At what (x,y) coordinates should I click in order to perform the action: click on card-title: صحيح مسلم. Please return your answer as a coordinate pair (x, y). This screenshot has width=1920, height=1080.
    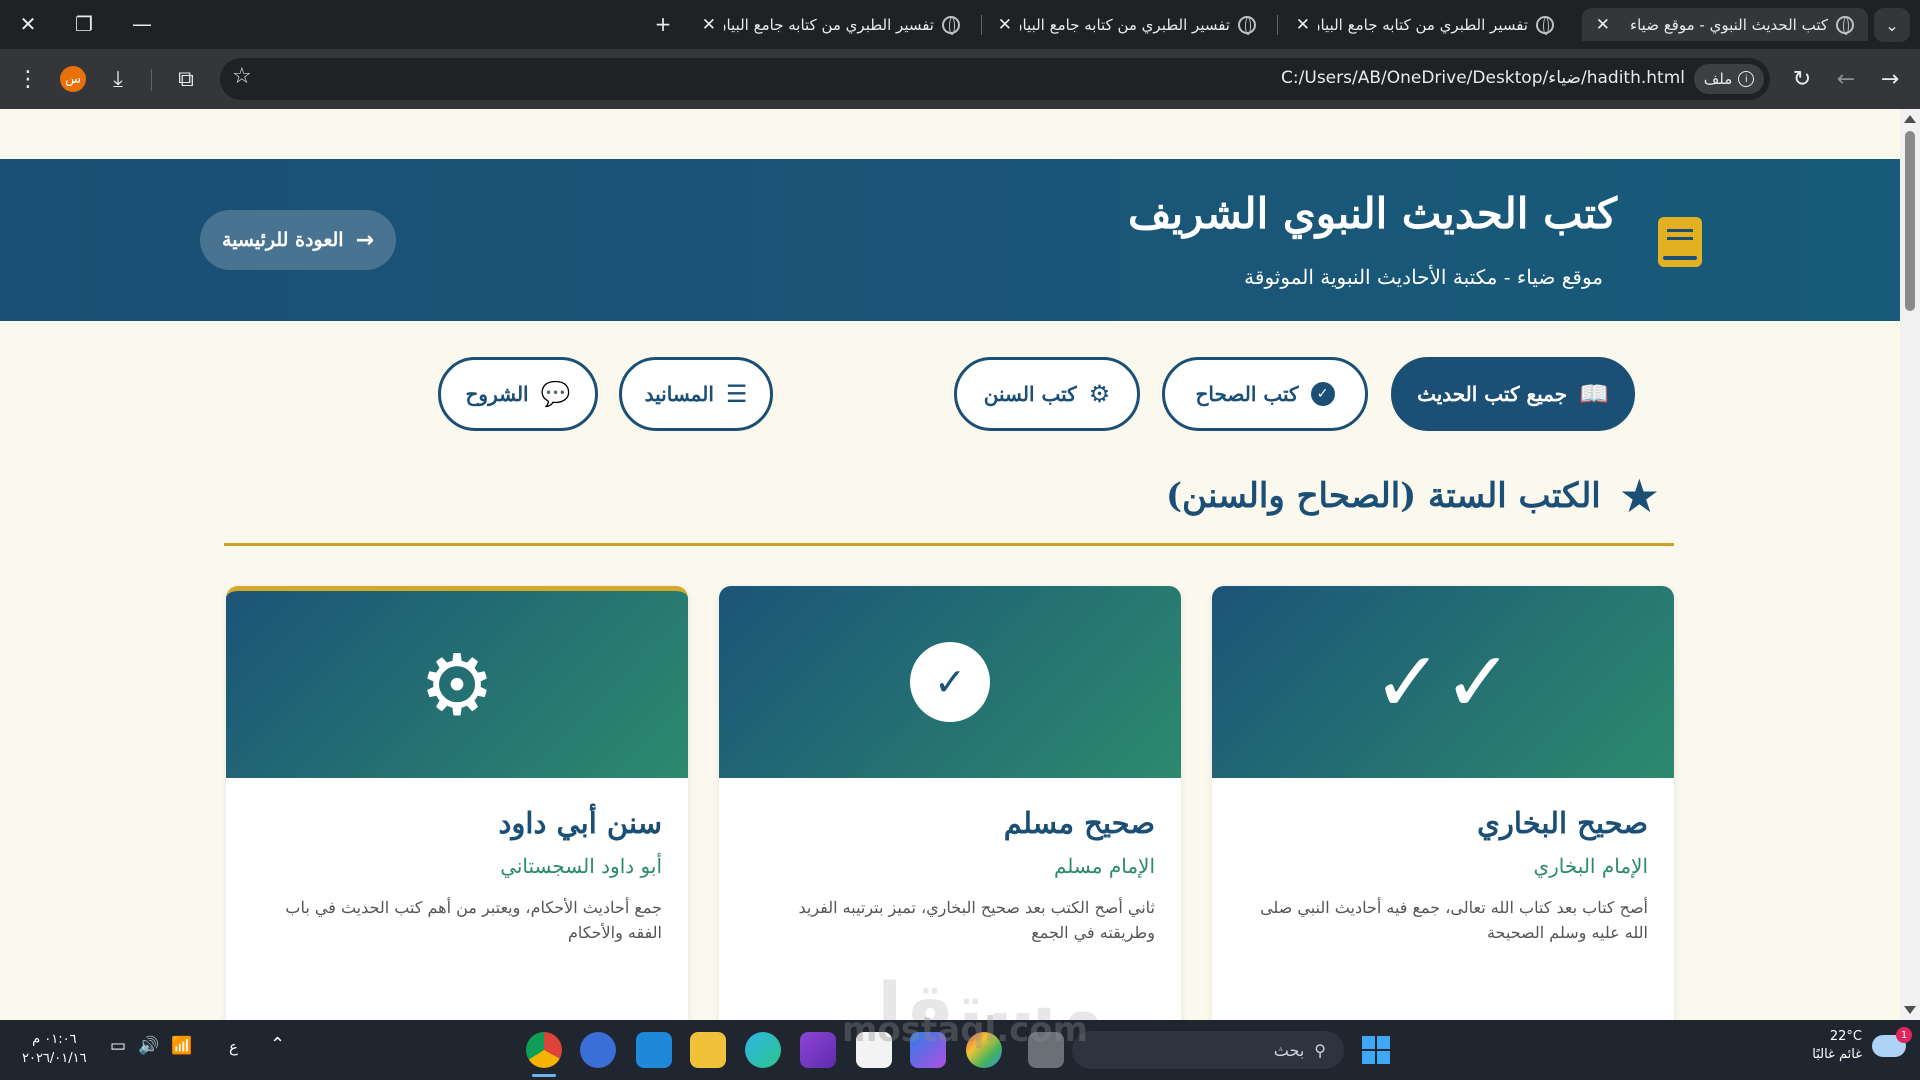
    Looking at the image, I should click on (1079, 823).